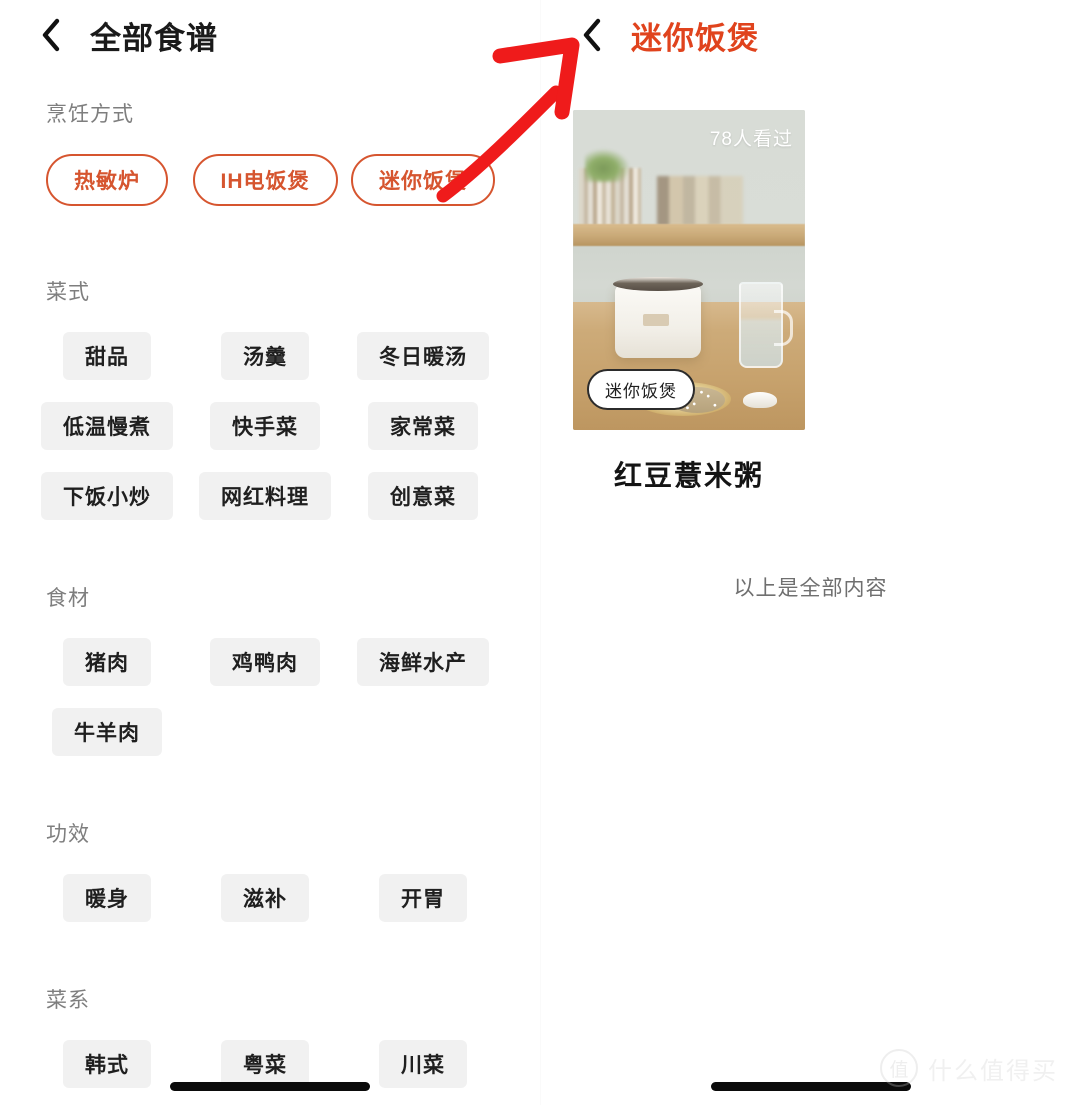 The width and height of the screenshot is (1080, 1105). I want to click on chip-grid: 暖身 滋补 开胃, so click(270, 909).